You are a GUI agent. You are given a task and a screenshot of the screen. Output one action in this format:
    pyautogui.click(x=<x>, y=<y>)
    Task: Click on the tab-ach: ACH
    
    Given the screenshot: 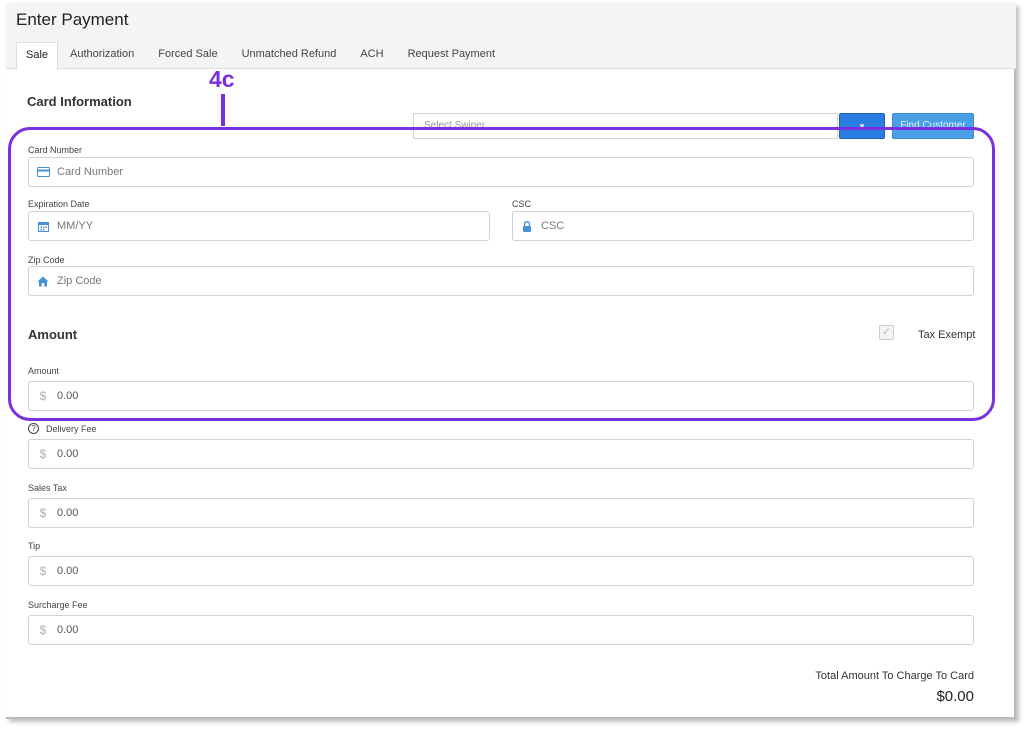 What is the action you would take?
    pyautogui.click(x=371, y=56)
    